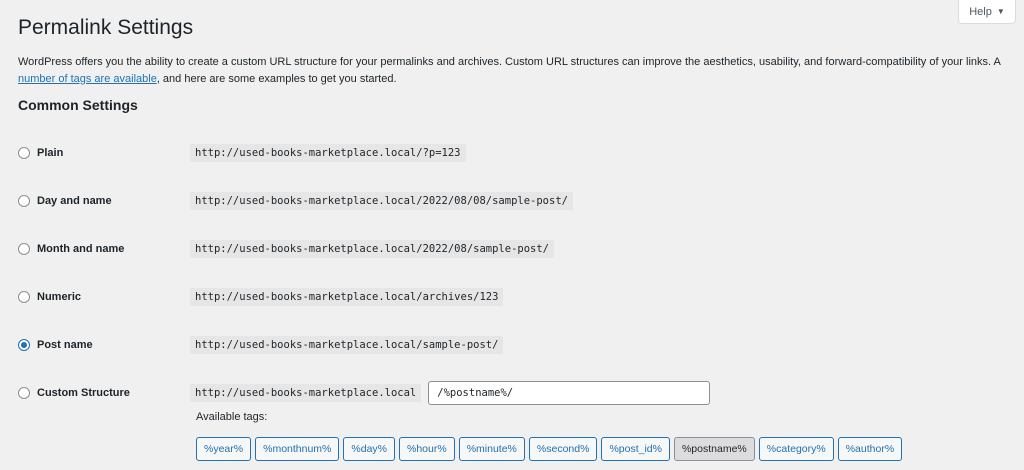 The height and width of the screenshot is (470, 1024). Describe the element at coordinates (50, 153) in the screenshot. I see `plain-label: Plain` at that location.